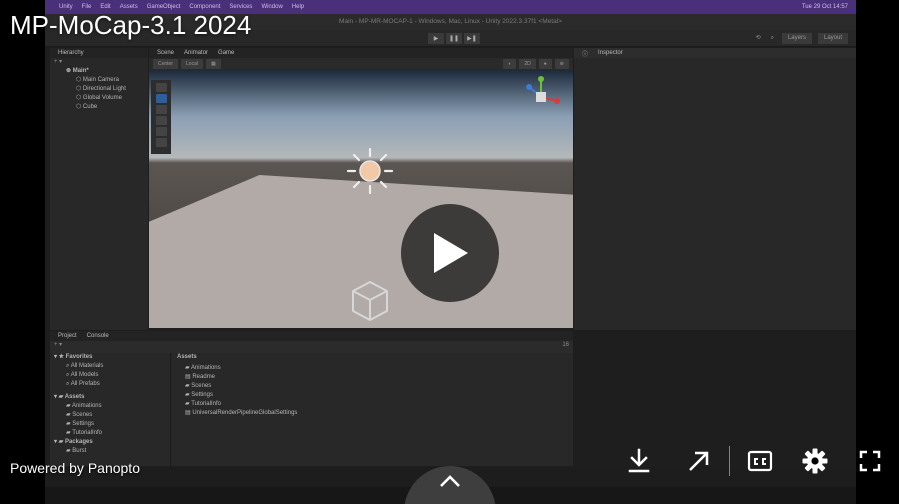  Describe the element at coordinates (272, 7) in the screenshot. I see `menu-item: Window` at that location.